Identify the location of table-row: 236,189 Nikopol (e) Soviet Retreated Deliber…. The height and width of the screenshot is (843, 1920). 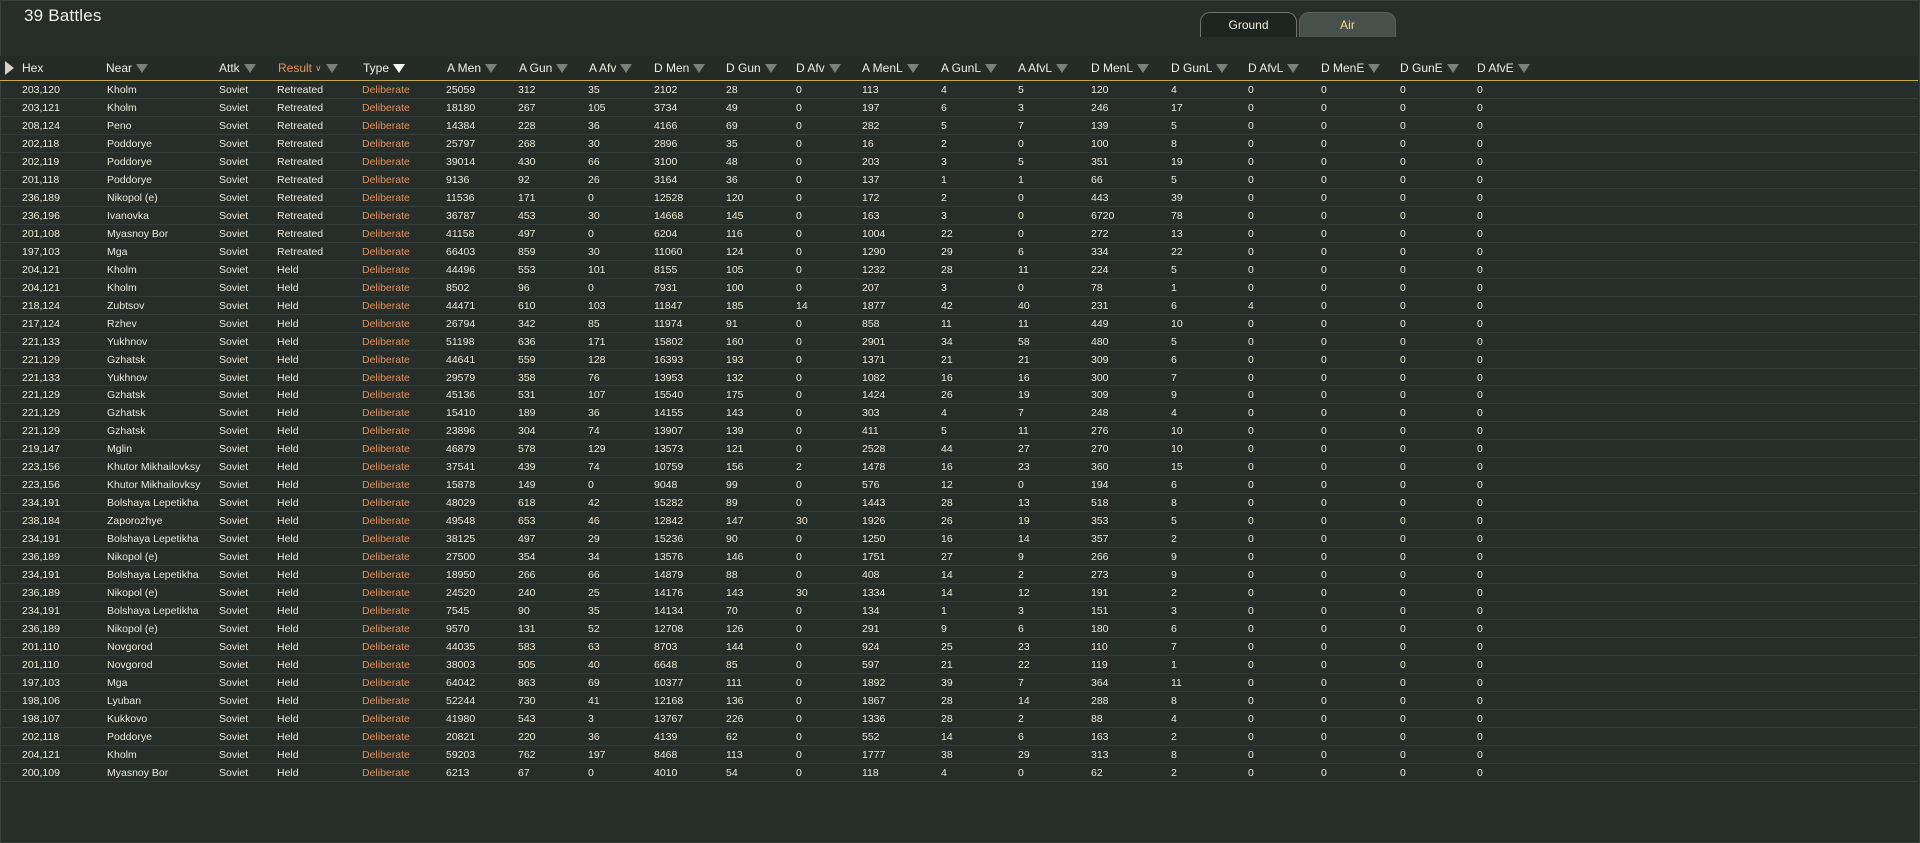
(959, 198).